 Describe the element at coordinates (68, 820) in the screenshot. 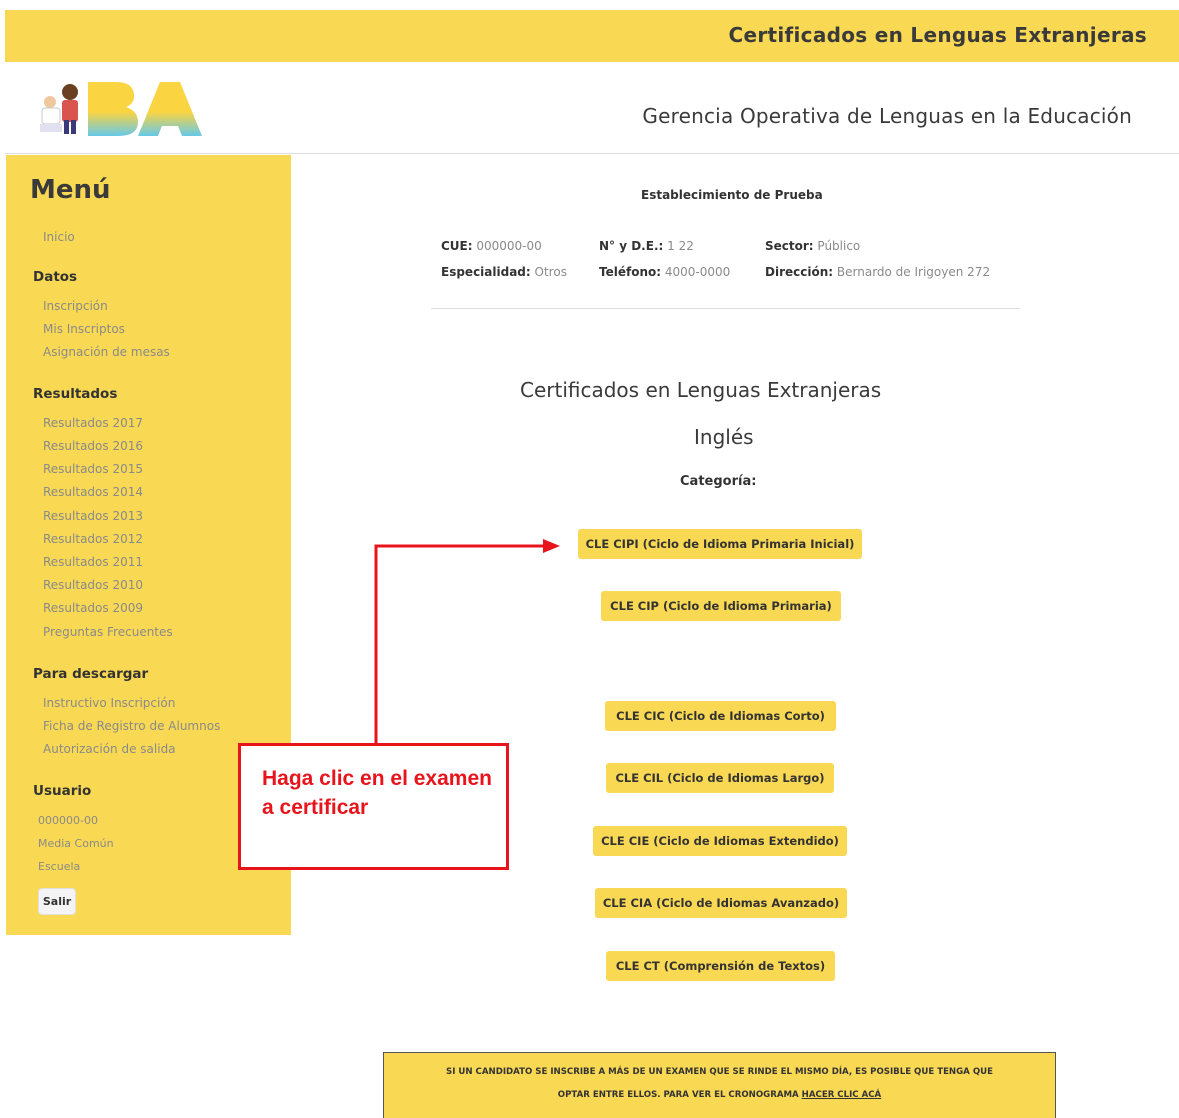

I see `user-id: 000000-00` at that location.